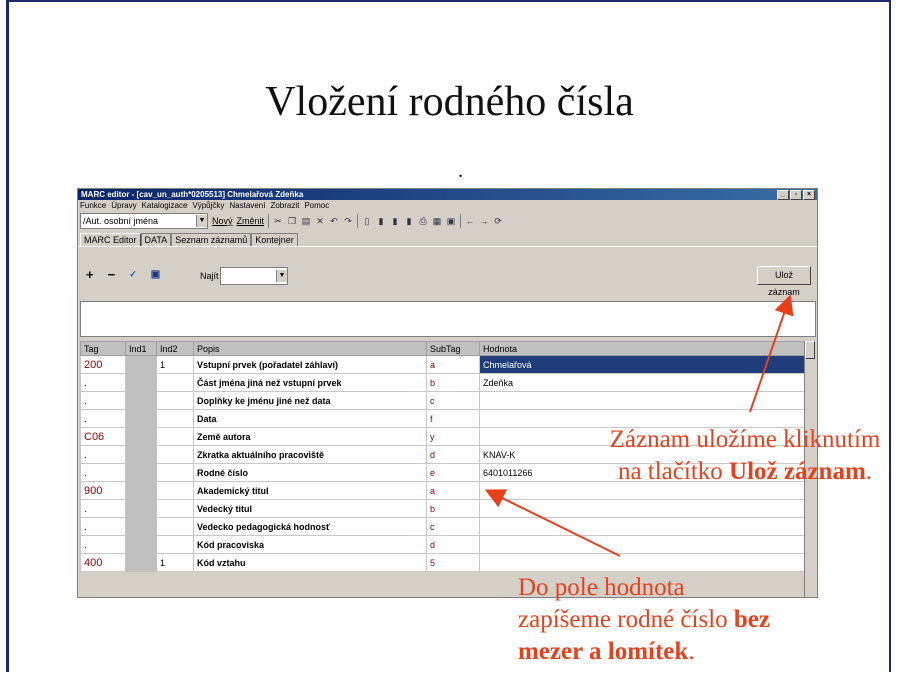 The width and height of the screenshot is (899, 673). I want to click on annotation-save-line2: na tlačítko Ulož záznam., so click(745, 471).